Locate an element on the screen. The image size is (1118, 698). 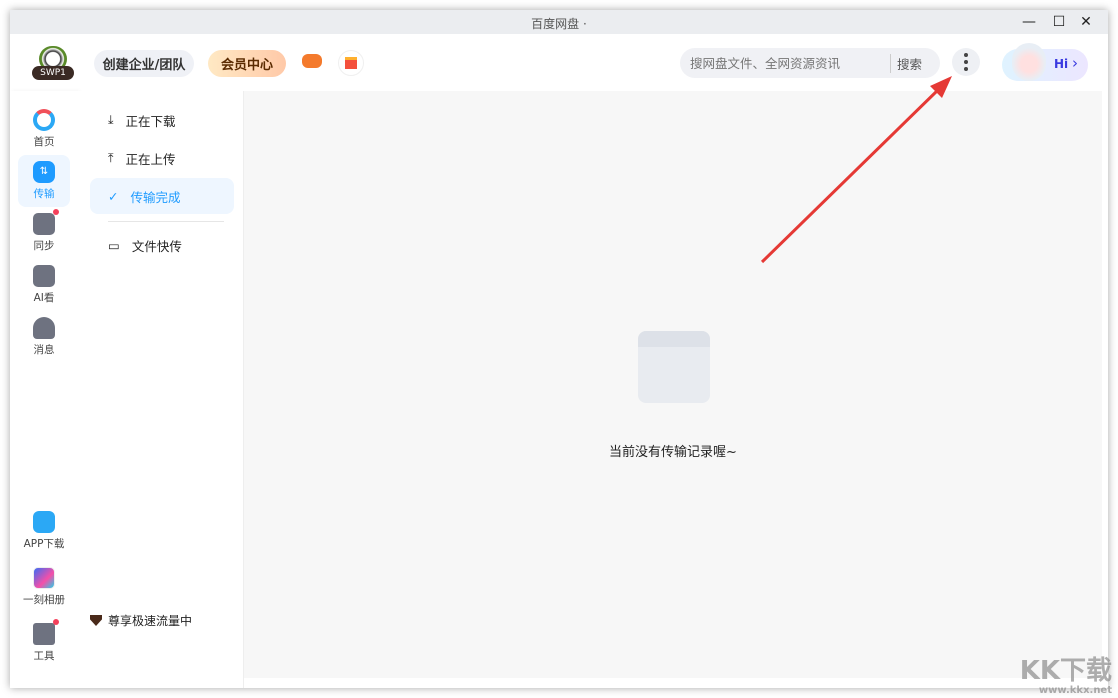
submenu-label: 正在下载 is located at coordinates (150, 121).